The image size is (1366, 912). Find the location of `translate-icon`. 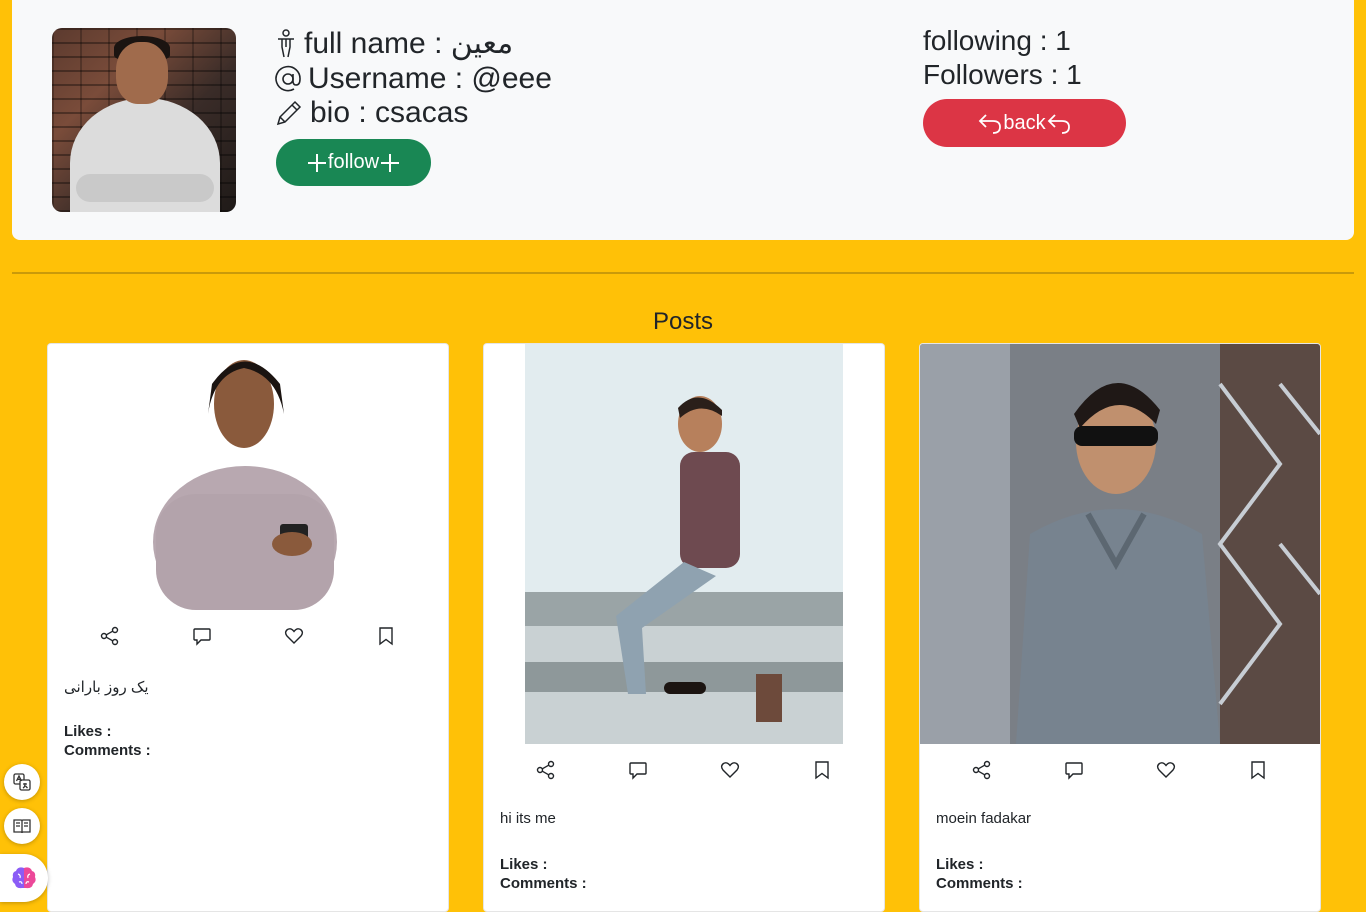

translate-icon is located at coordinates (22, 782).